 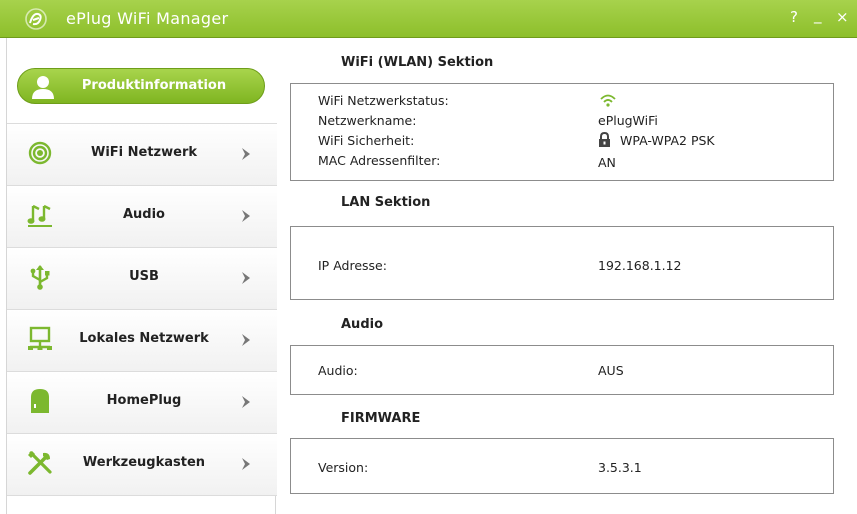 I want to click on app-logo-icon, so click(x=36, y=19).